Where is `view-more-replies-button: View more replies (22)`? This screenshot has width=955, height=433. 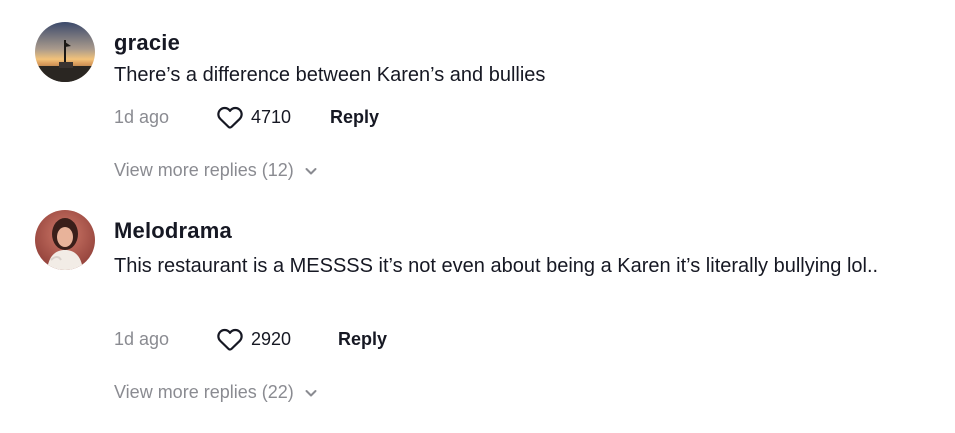
view-more-replies-button: View more replies (22) is located at coordinates (216, 392).